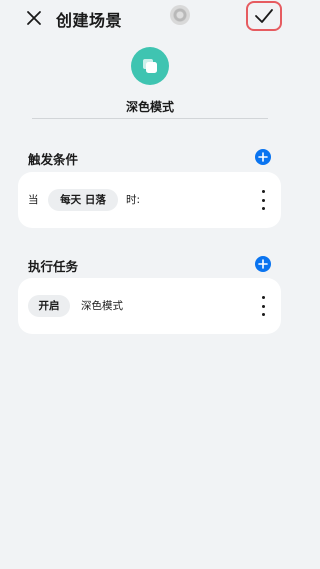 The width and height of the screenshot is (320, 569). Describe the element at coordinates (102, 306) in the screenshot. I see `action-target-label: 深色模式` at that location.